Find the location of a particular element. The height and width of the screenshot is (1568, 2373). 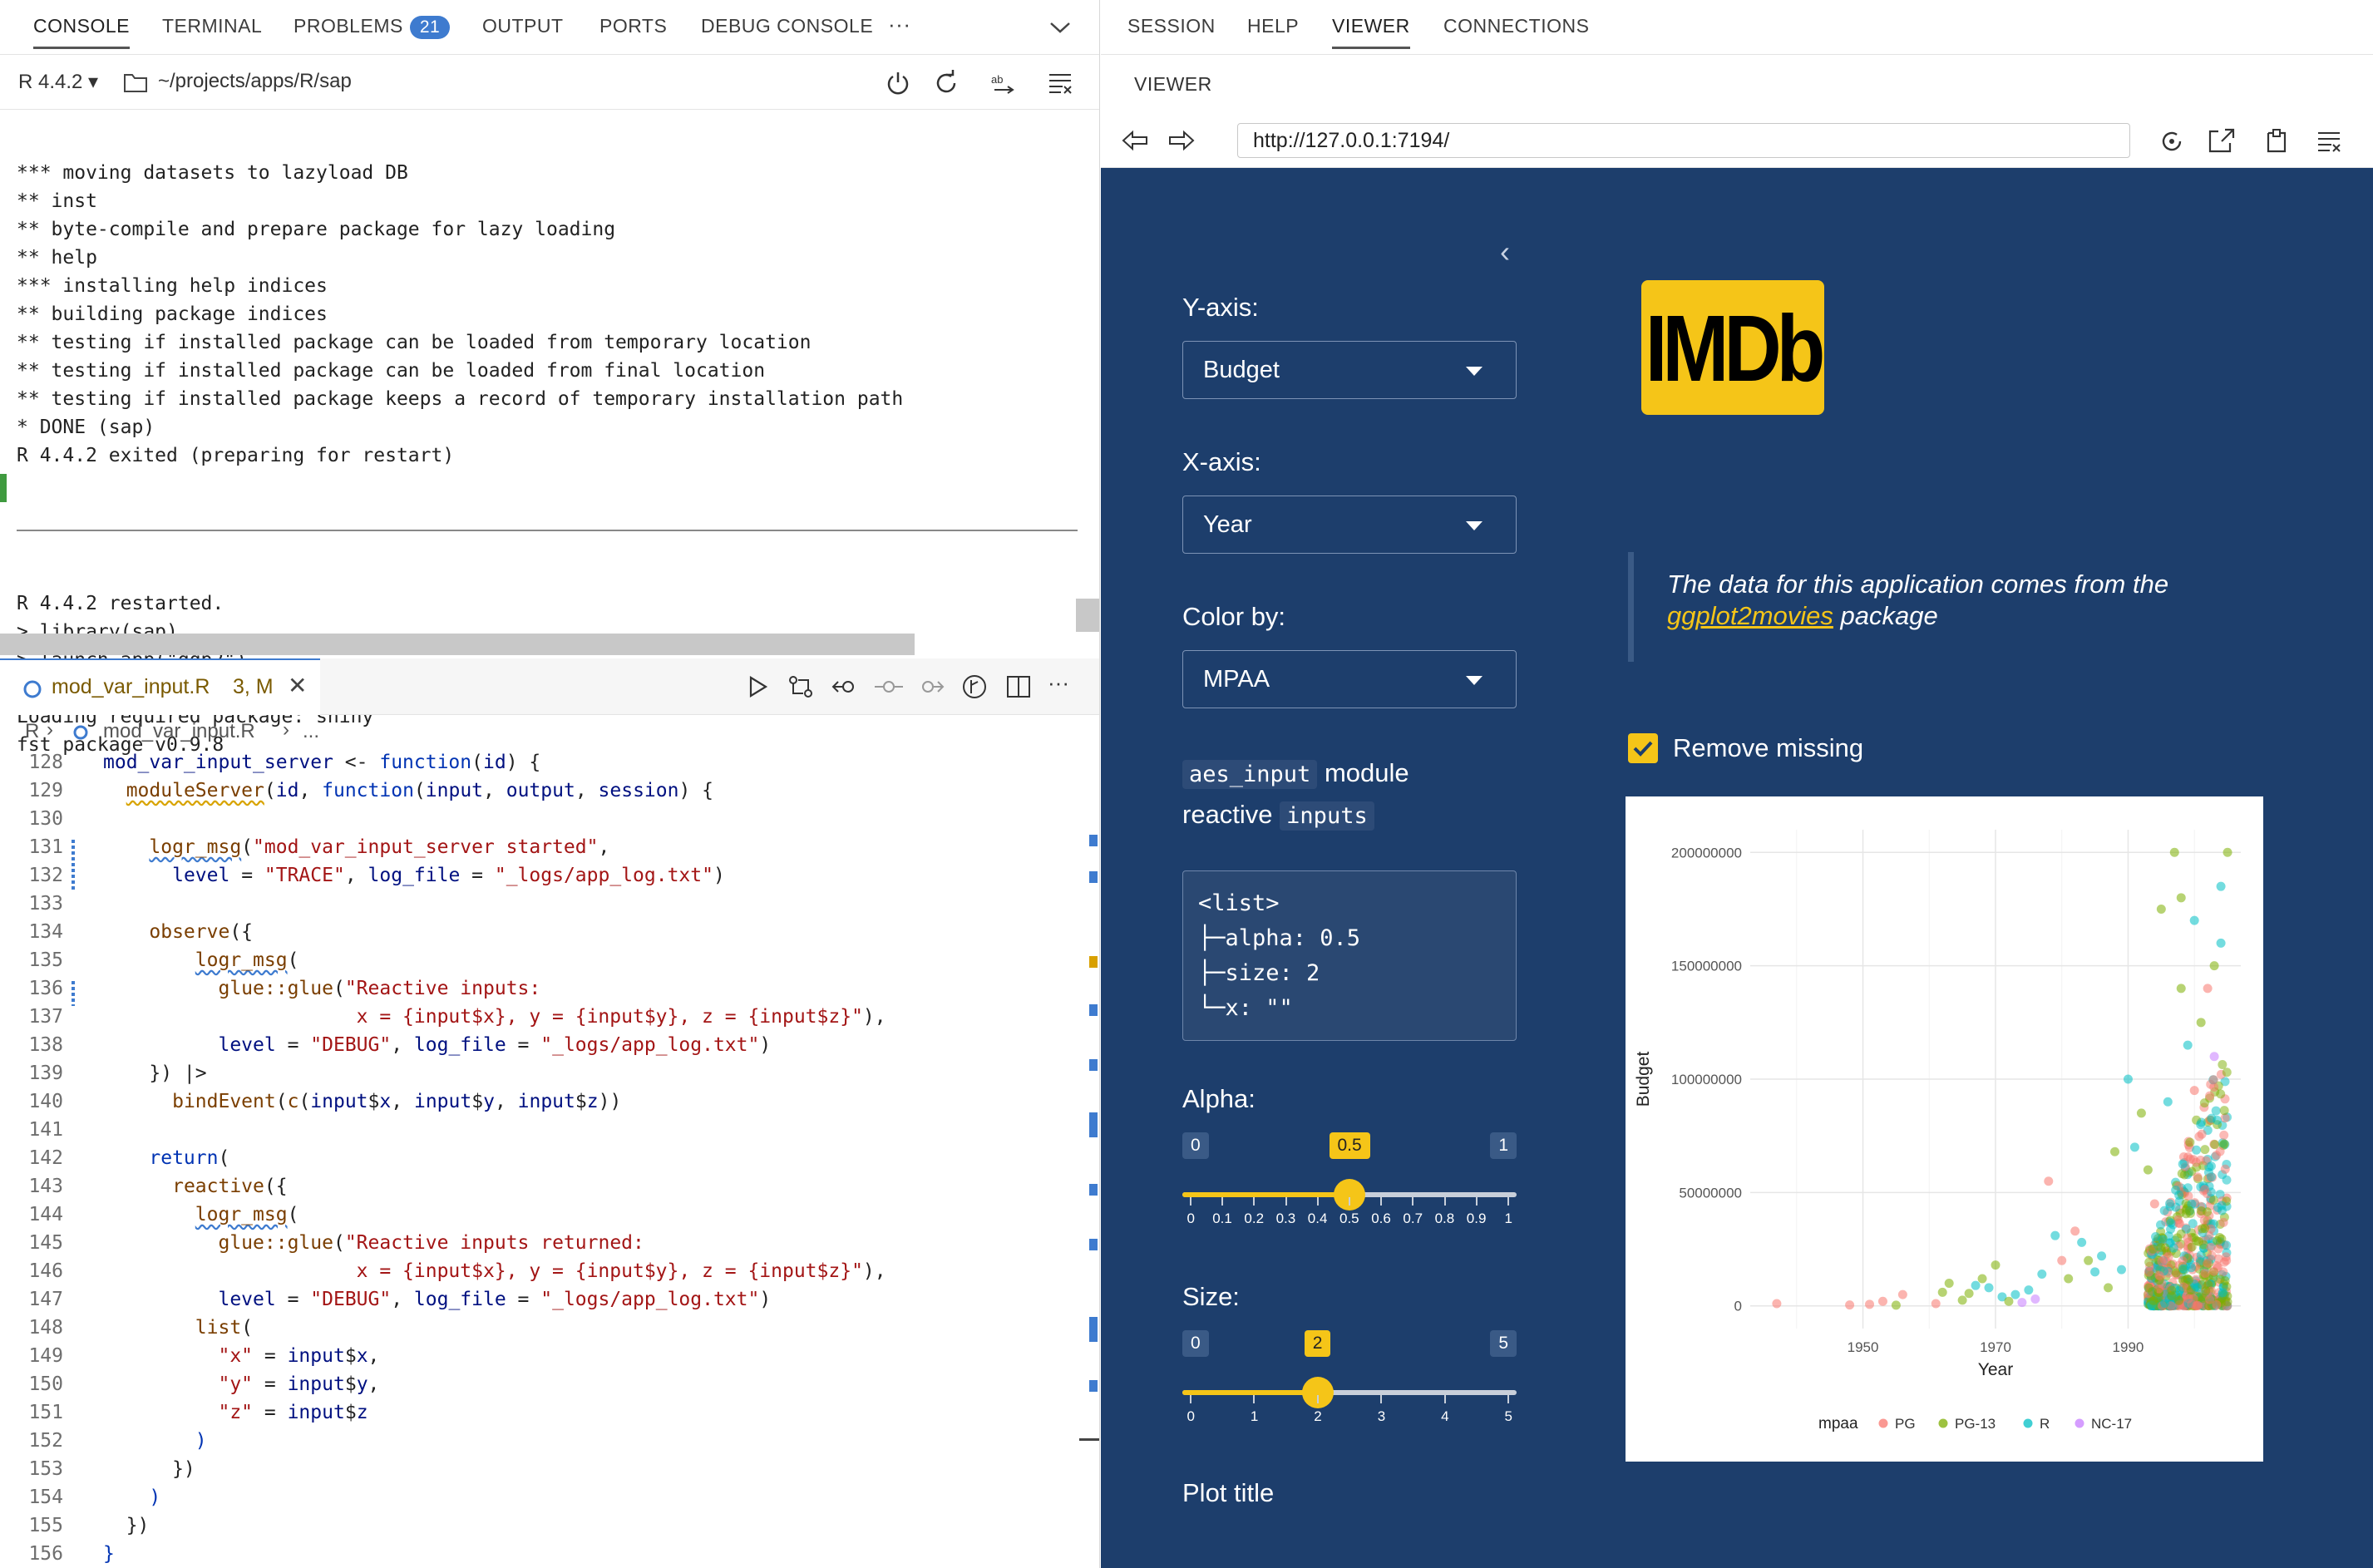

size-handle is located at coordinates (1317, 1392).